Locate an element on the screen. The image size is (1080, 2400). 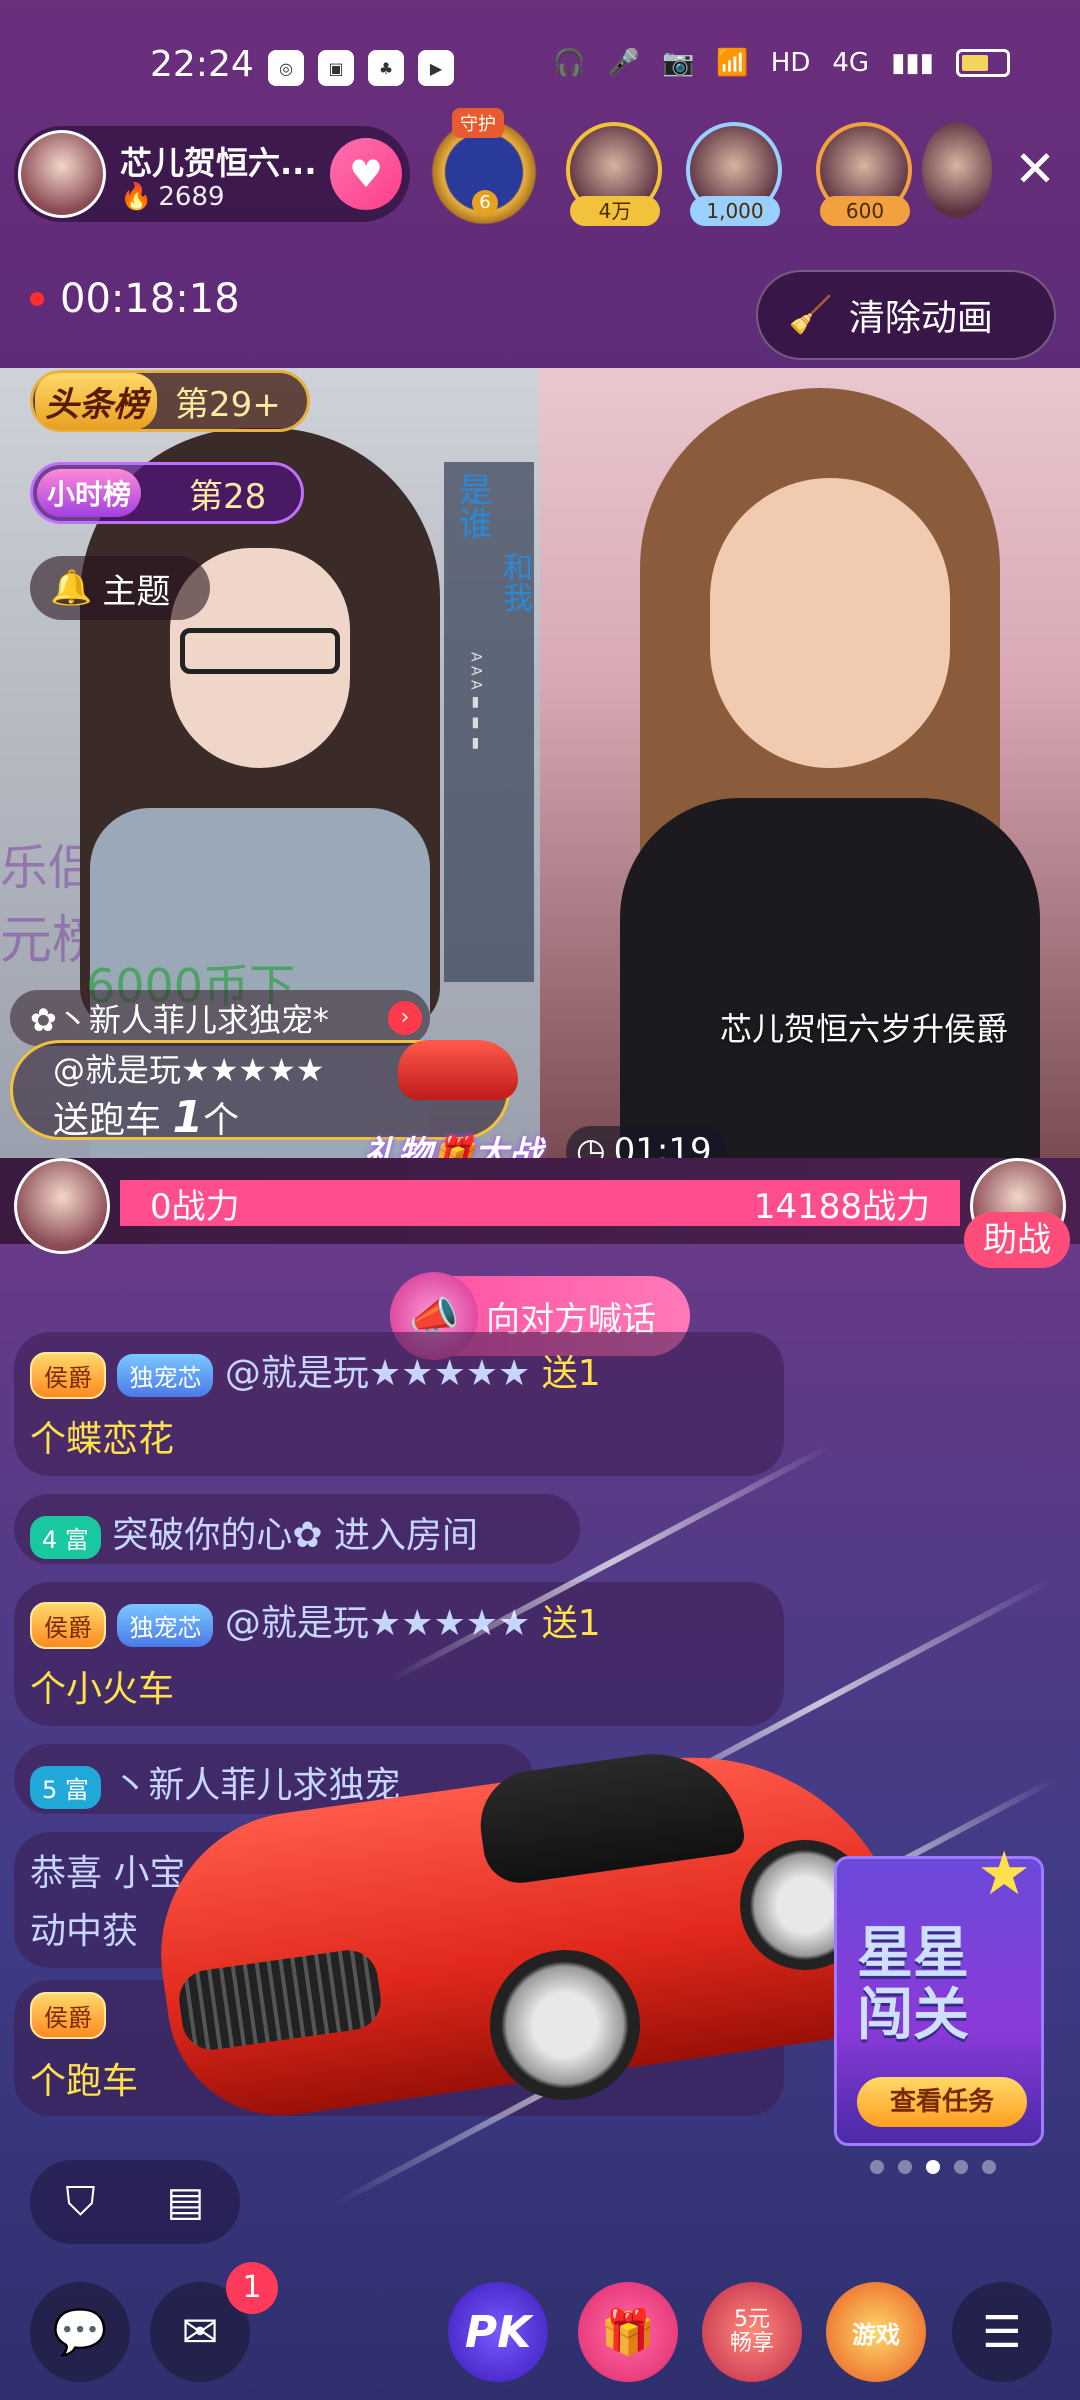
song-list: A A A ▮ ▮ ▮ is located at coordinates (475, 701).